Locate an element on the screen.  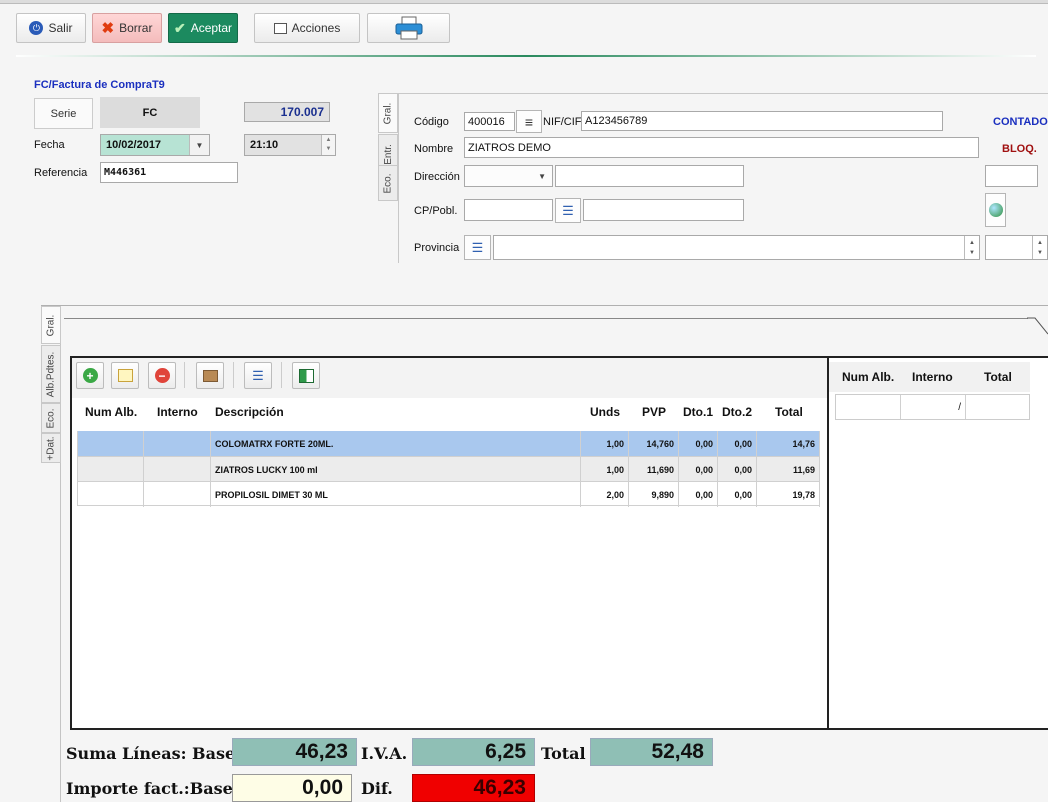
cell-num-alb is located at coordinates (868, 407).